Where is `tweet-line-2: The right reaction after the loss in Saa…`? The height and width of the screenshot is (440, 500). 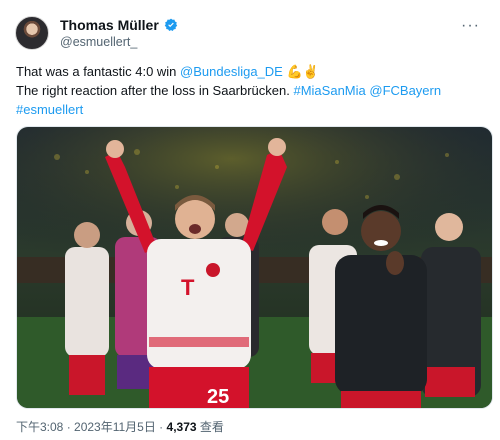
tweet-line-2: The right reaction after the loss in Saa… is located at coordinates (253, 90).